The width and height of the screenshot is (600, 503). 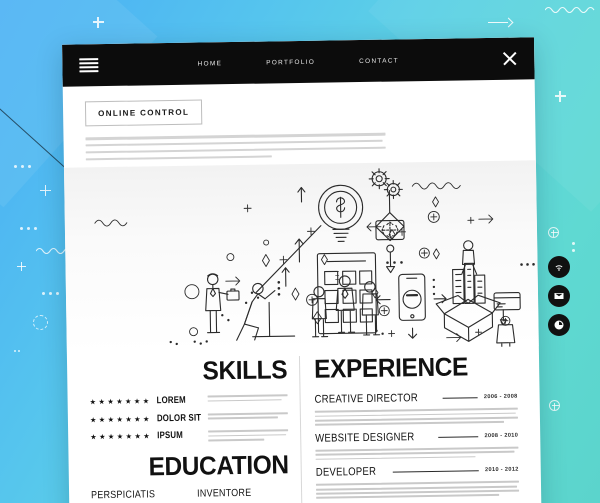 I want to click on education-item: INVENTORE, so click(x=243, y=495).